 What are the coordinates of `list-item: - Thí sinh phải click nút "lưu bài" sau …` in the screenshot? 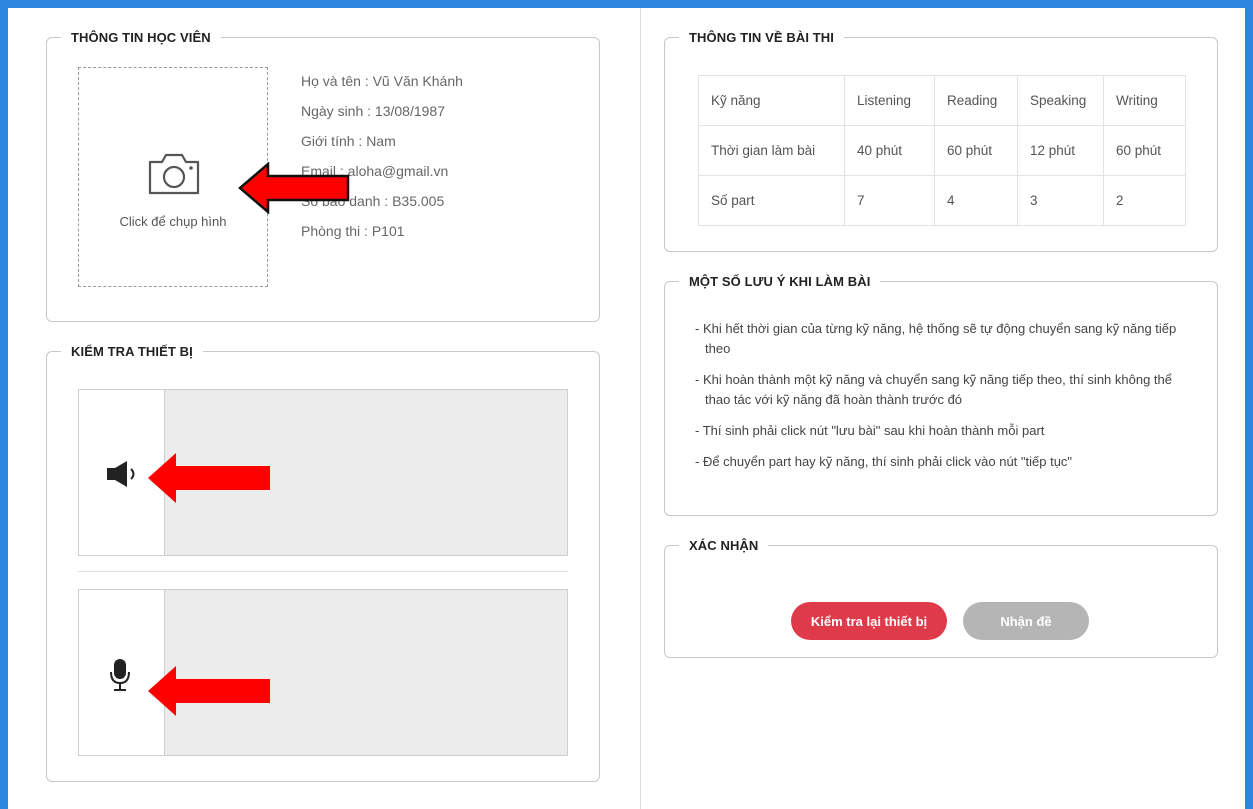 It's located at (870, 430).